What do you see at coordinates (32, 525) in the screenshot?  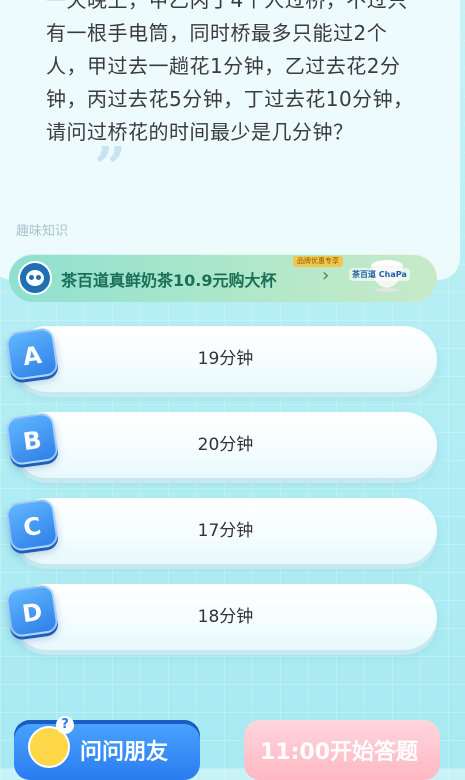 I see `option-c-badge: C` at bounding box center [32, 525].